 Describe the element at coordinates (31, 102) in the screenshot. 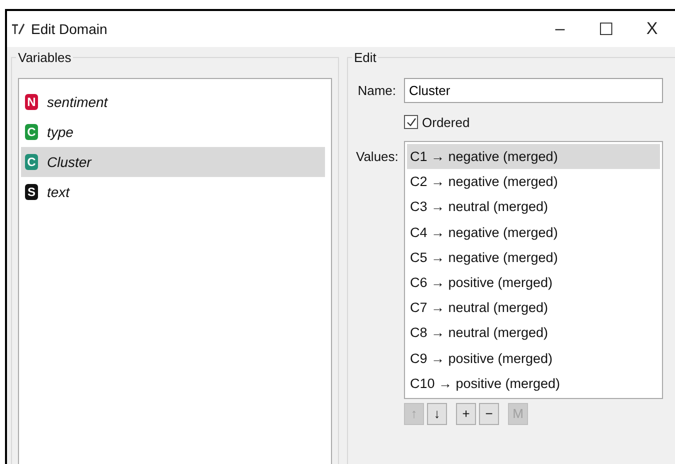

I see `type-badge: N` at that location.